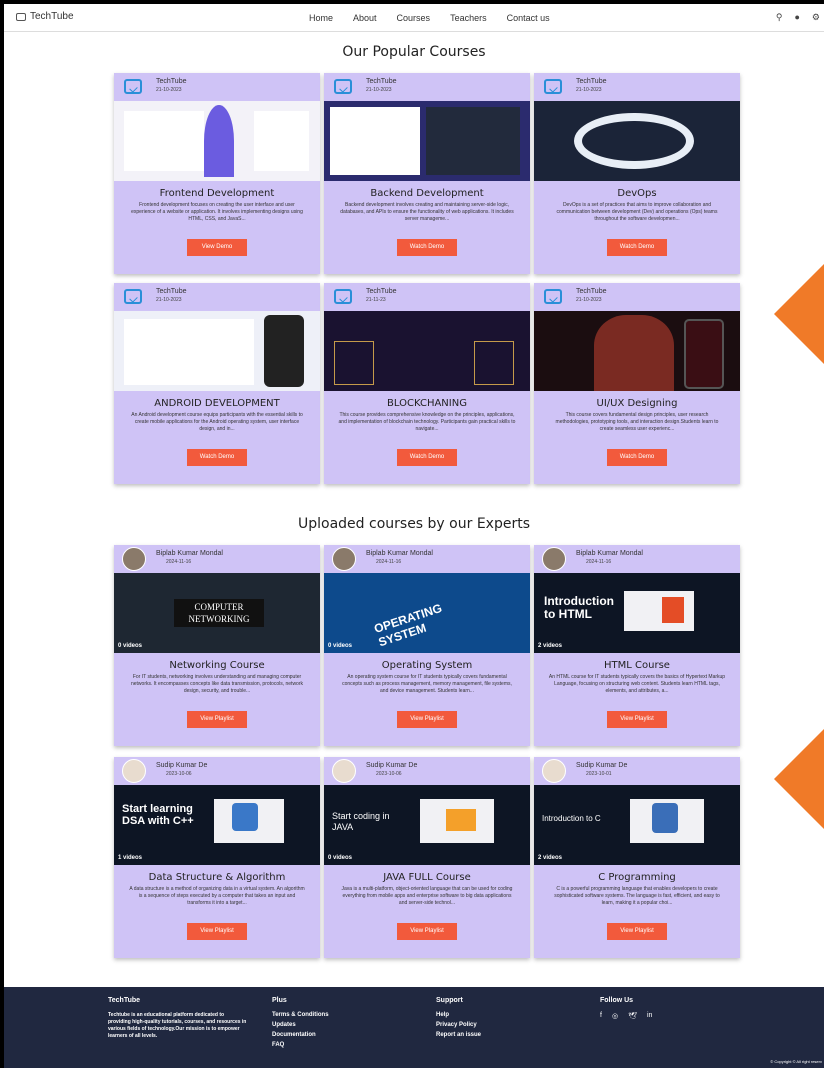 This screenshot has height=1068, width=824. What do you see at coordinates (340, 646) in the screenshot?
I see `video-count: 0 videos` at bounding box center [340, 646].